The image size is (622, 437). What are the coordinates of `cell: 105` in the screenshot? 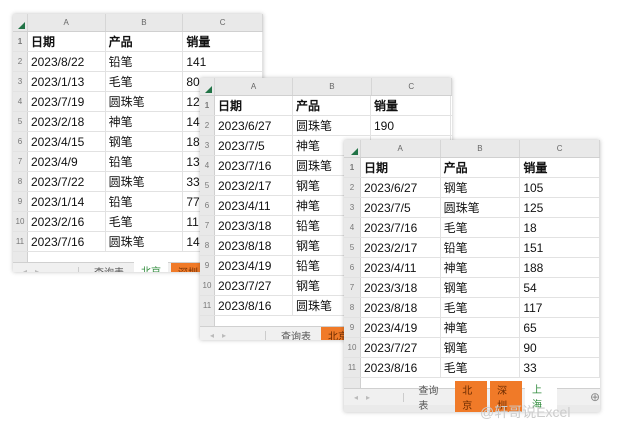 It's located at (560, 187).